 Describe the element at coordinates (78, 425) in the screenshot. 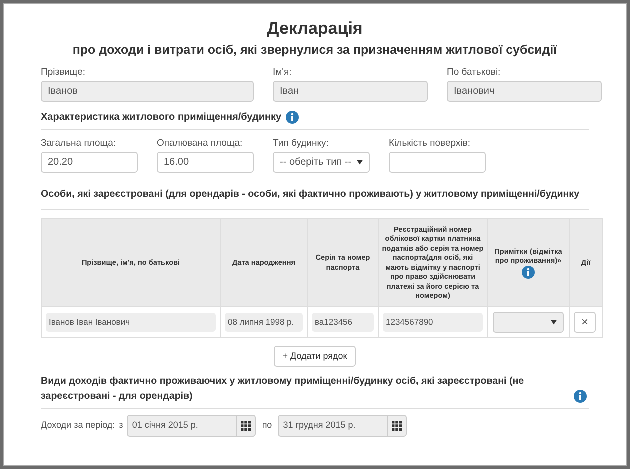

I see `period-label: Доходи за період:` at that location.